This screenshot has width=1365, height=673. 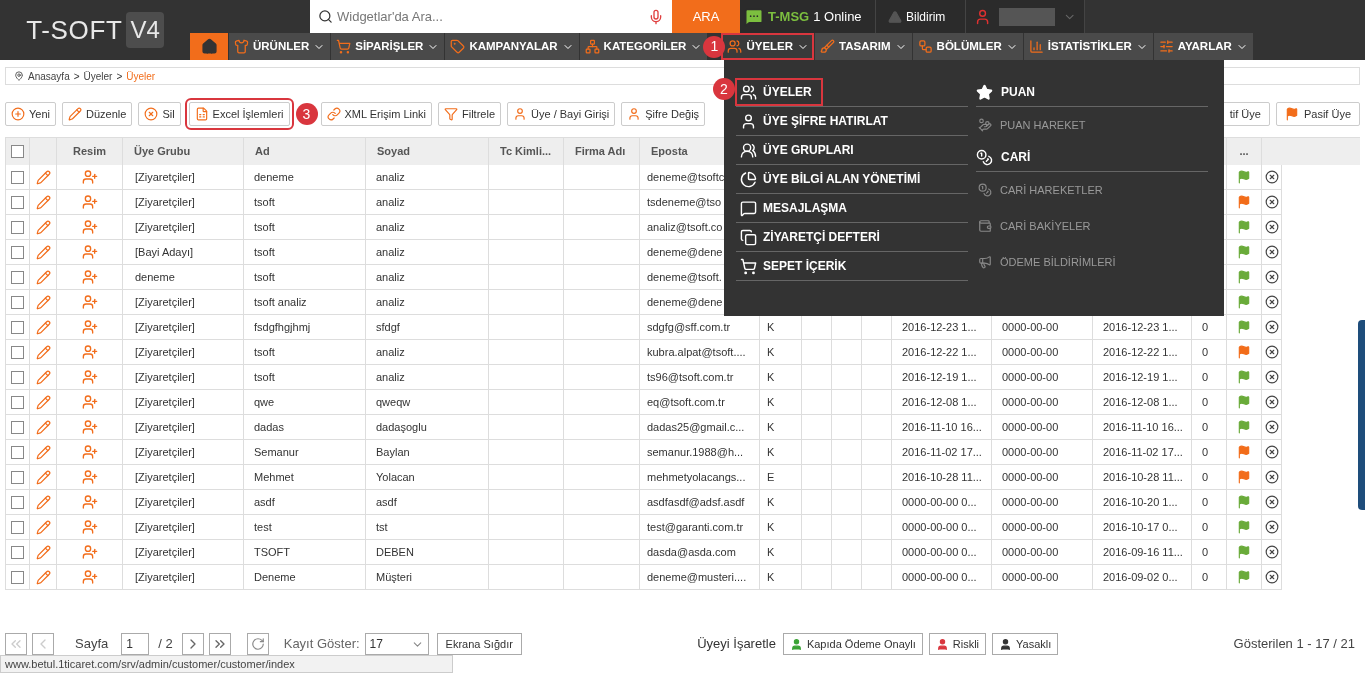 What do you see at coordinates (643, 46) in the screenshot?
I see `nav-tab: KATEGORİLER` at bounding box center [643, 46].